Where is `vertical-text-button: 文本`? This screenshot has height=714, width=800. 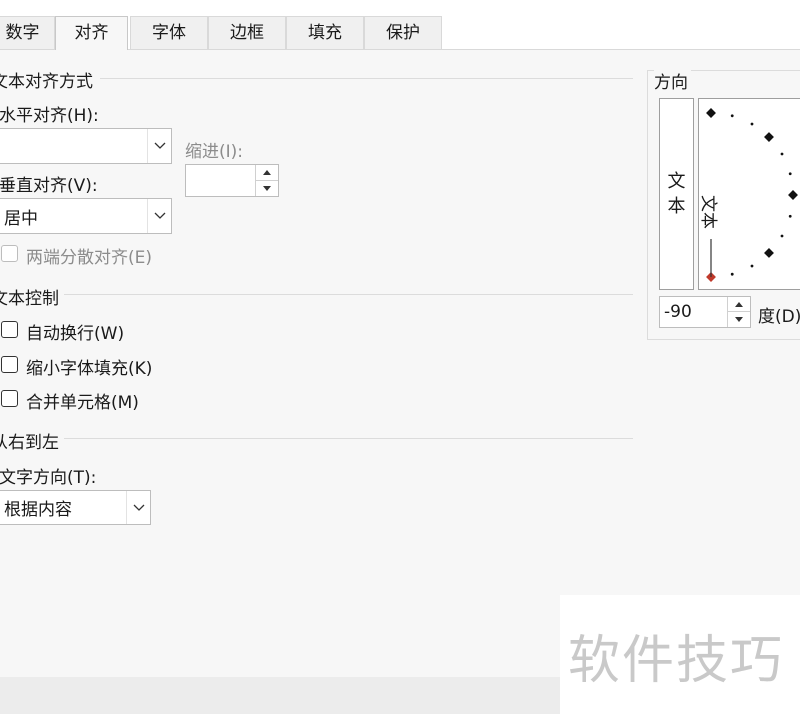
vertical-text-button: 文本 is located at coordinates (676, 194).